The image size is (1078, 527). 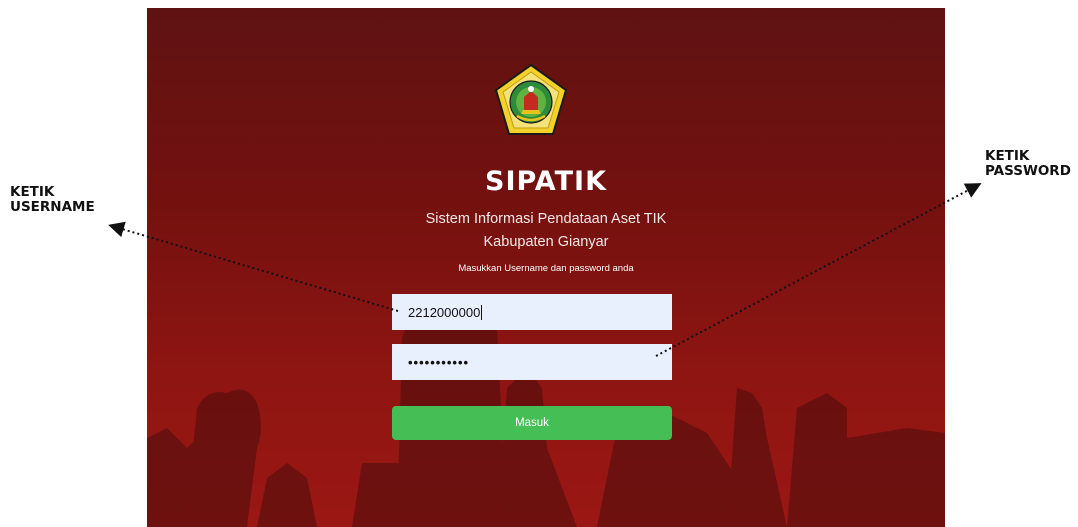 I want to click on annotation-password-line2: PASSWORD, so click(x=1028, y=171).